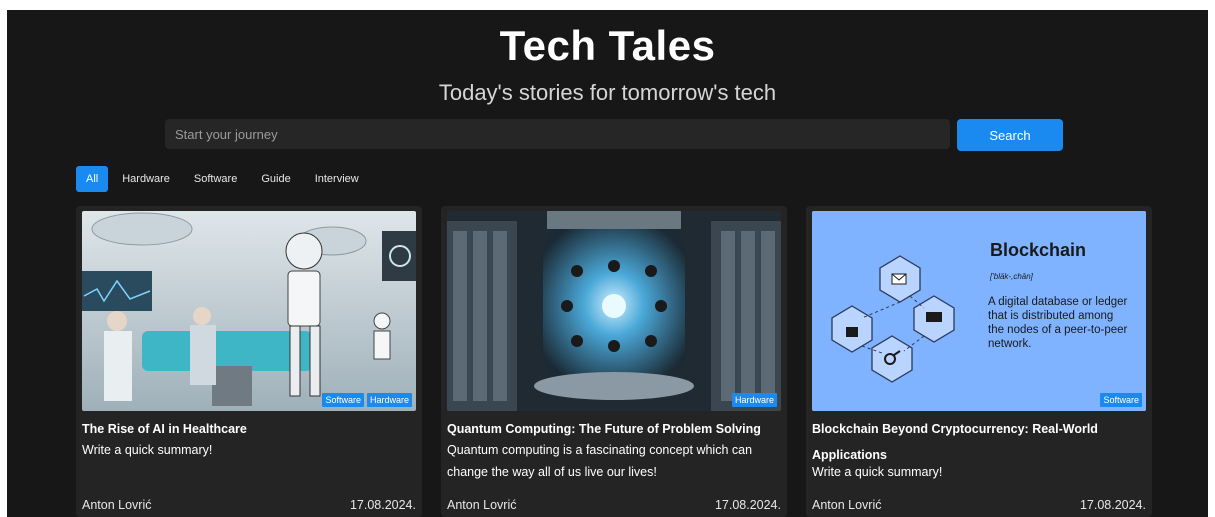  Describe the element at coordinates (275, 179) in the screenshot. I see `filter-guide: Guide` at that location.